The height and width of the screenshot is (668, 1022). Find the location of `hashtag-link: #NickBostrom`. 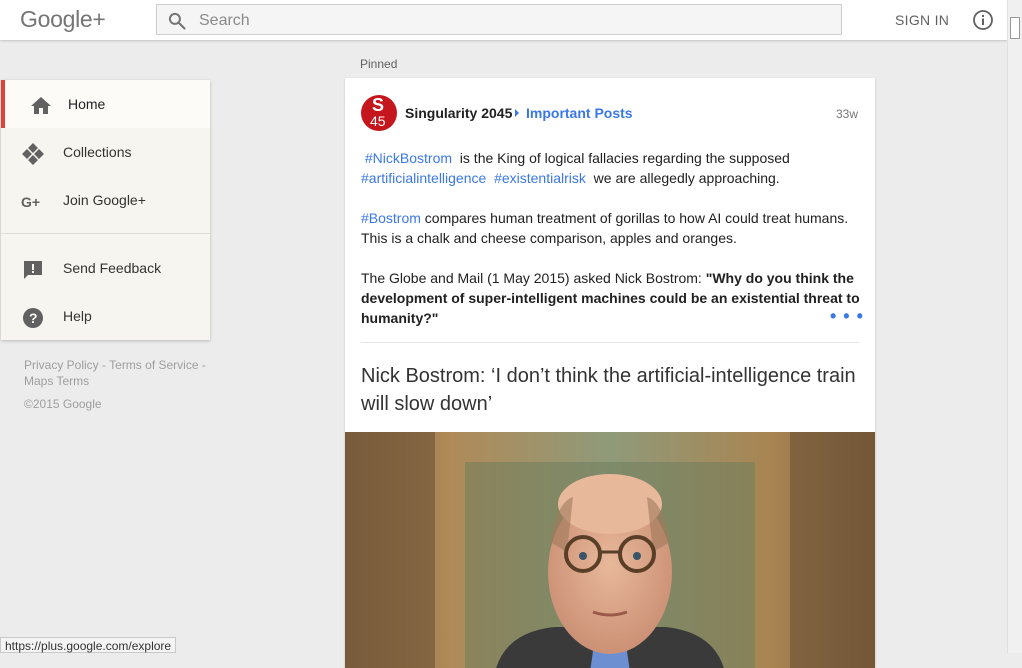

hashtag-link: #NickBostrom is located at coordinates (408, 158).